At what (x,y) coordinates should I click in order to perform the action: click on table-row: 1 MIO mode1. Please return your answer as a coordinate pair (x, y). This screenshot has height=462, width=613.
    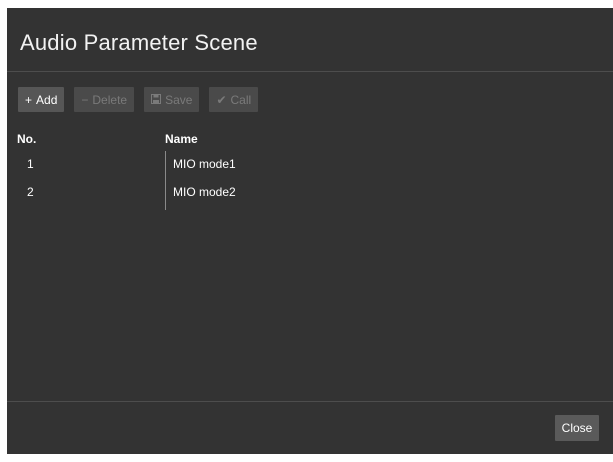
    Looking at the image, I should click on (312, 169).